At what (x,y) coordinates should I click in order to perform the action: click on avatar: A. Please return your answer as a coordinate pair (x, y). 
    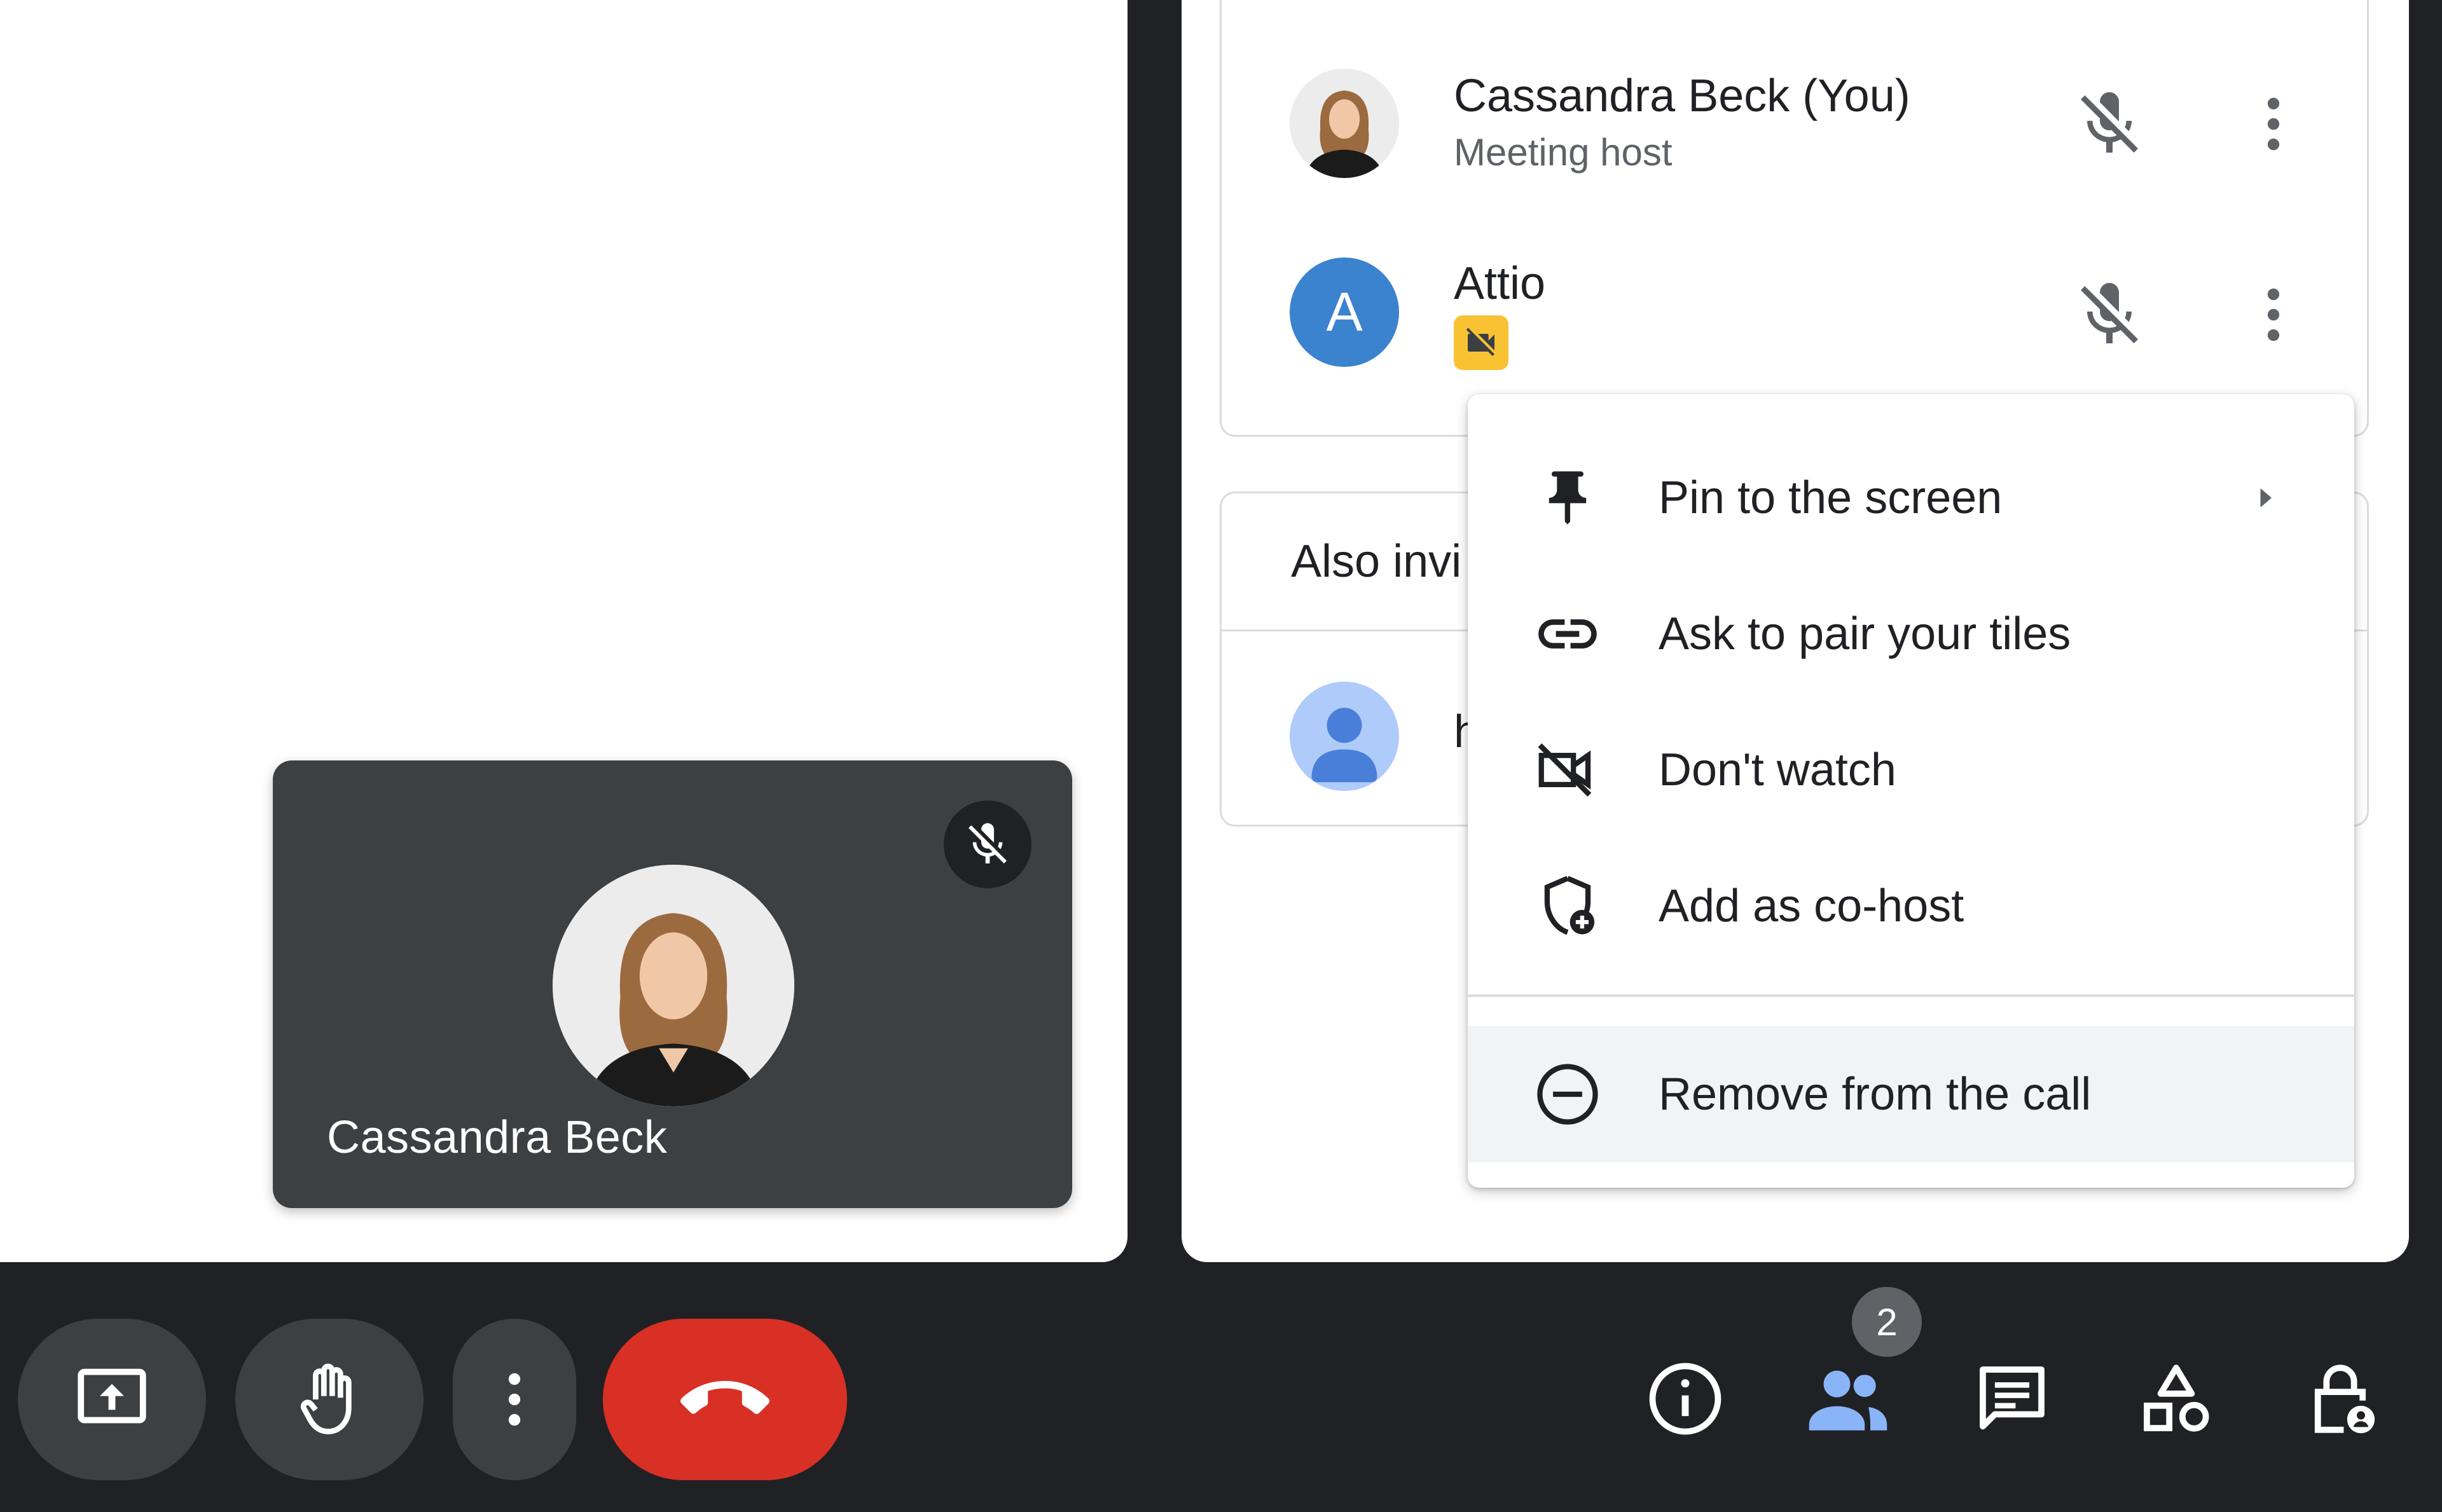
    Looking at the image, I should click on (1344, 312).